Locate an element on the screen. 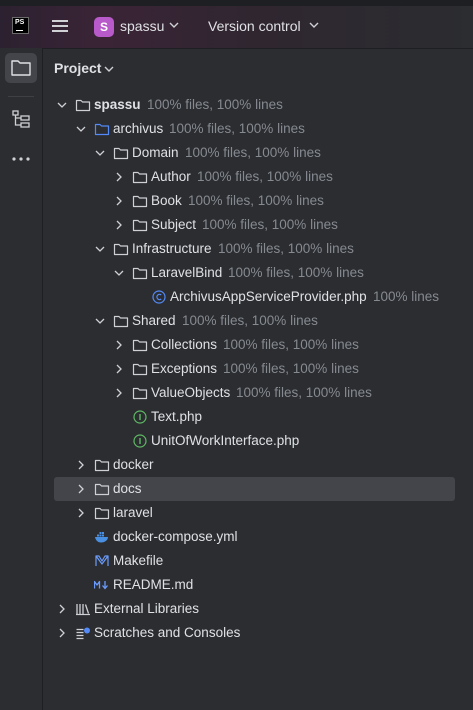  tree-row: spassu 100% files, 100% lines is located at coordinates (257, 105).